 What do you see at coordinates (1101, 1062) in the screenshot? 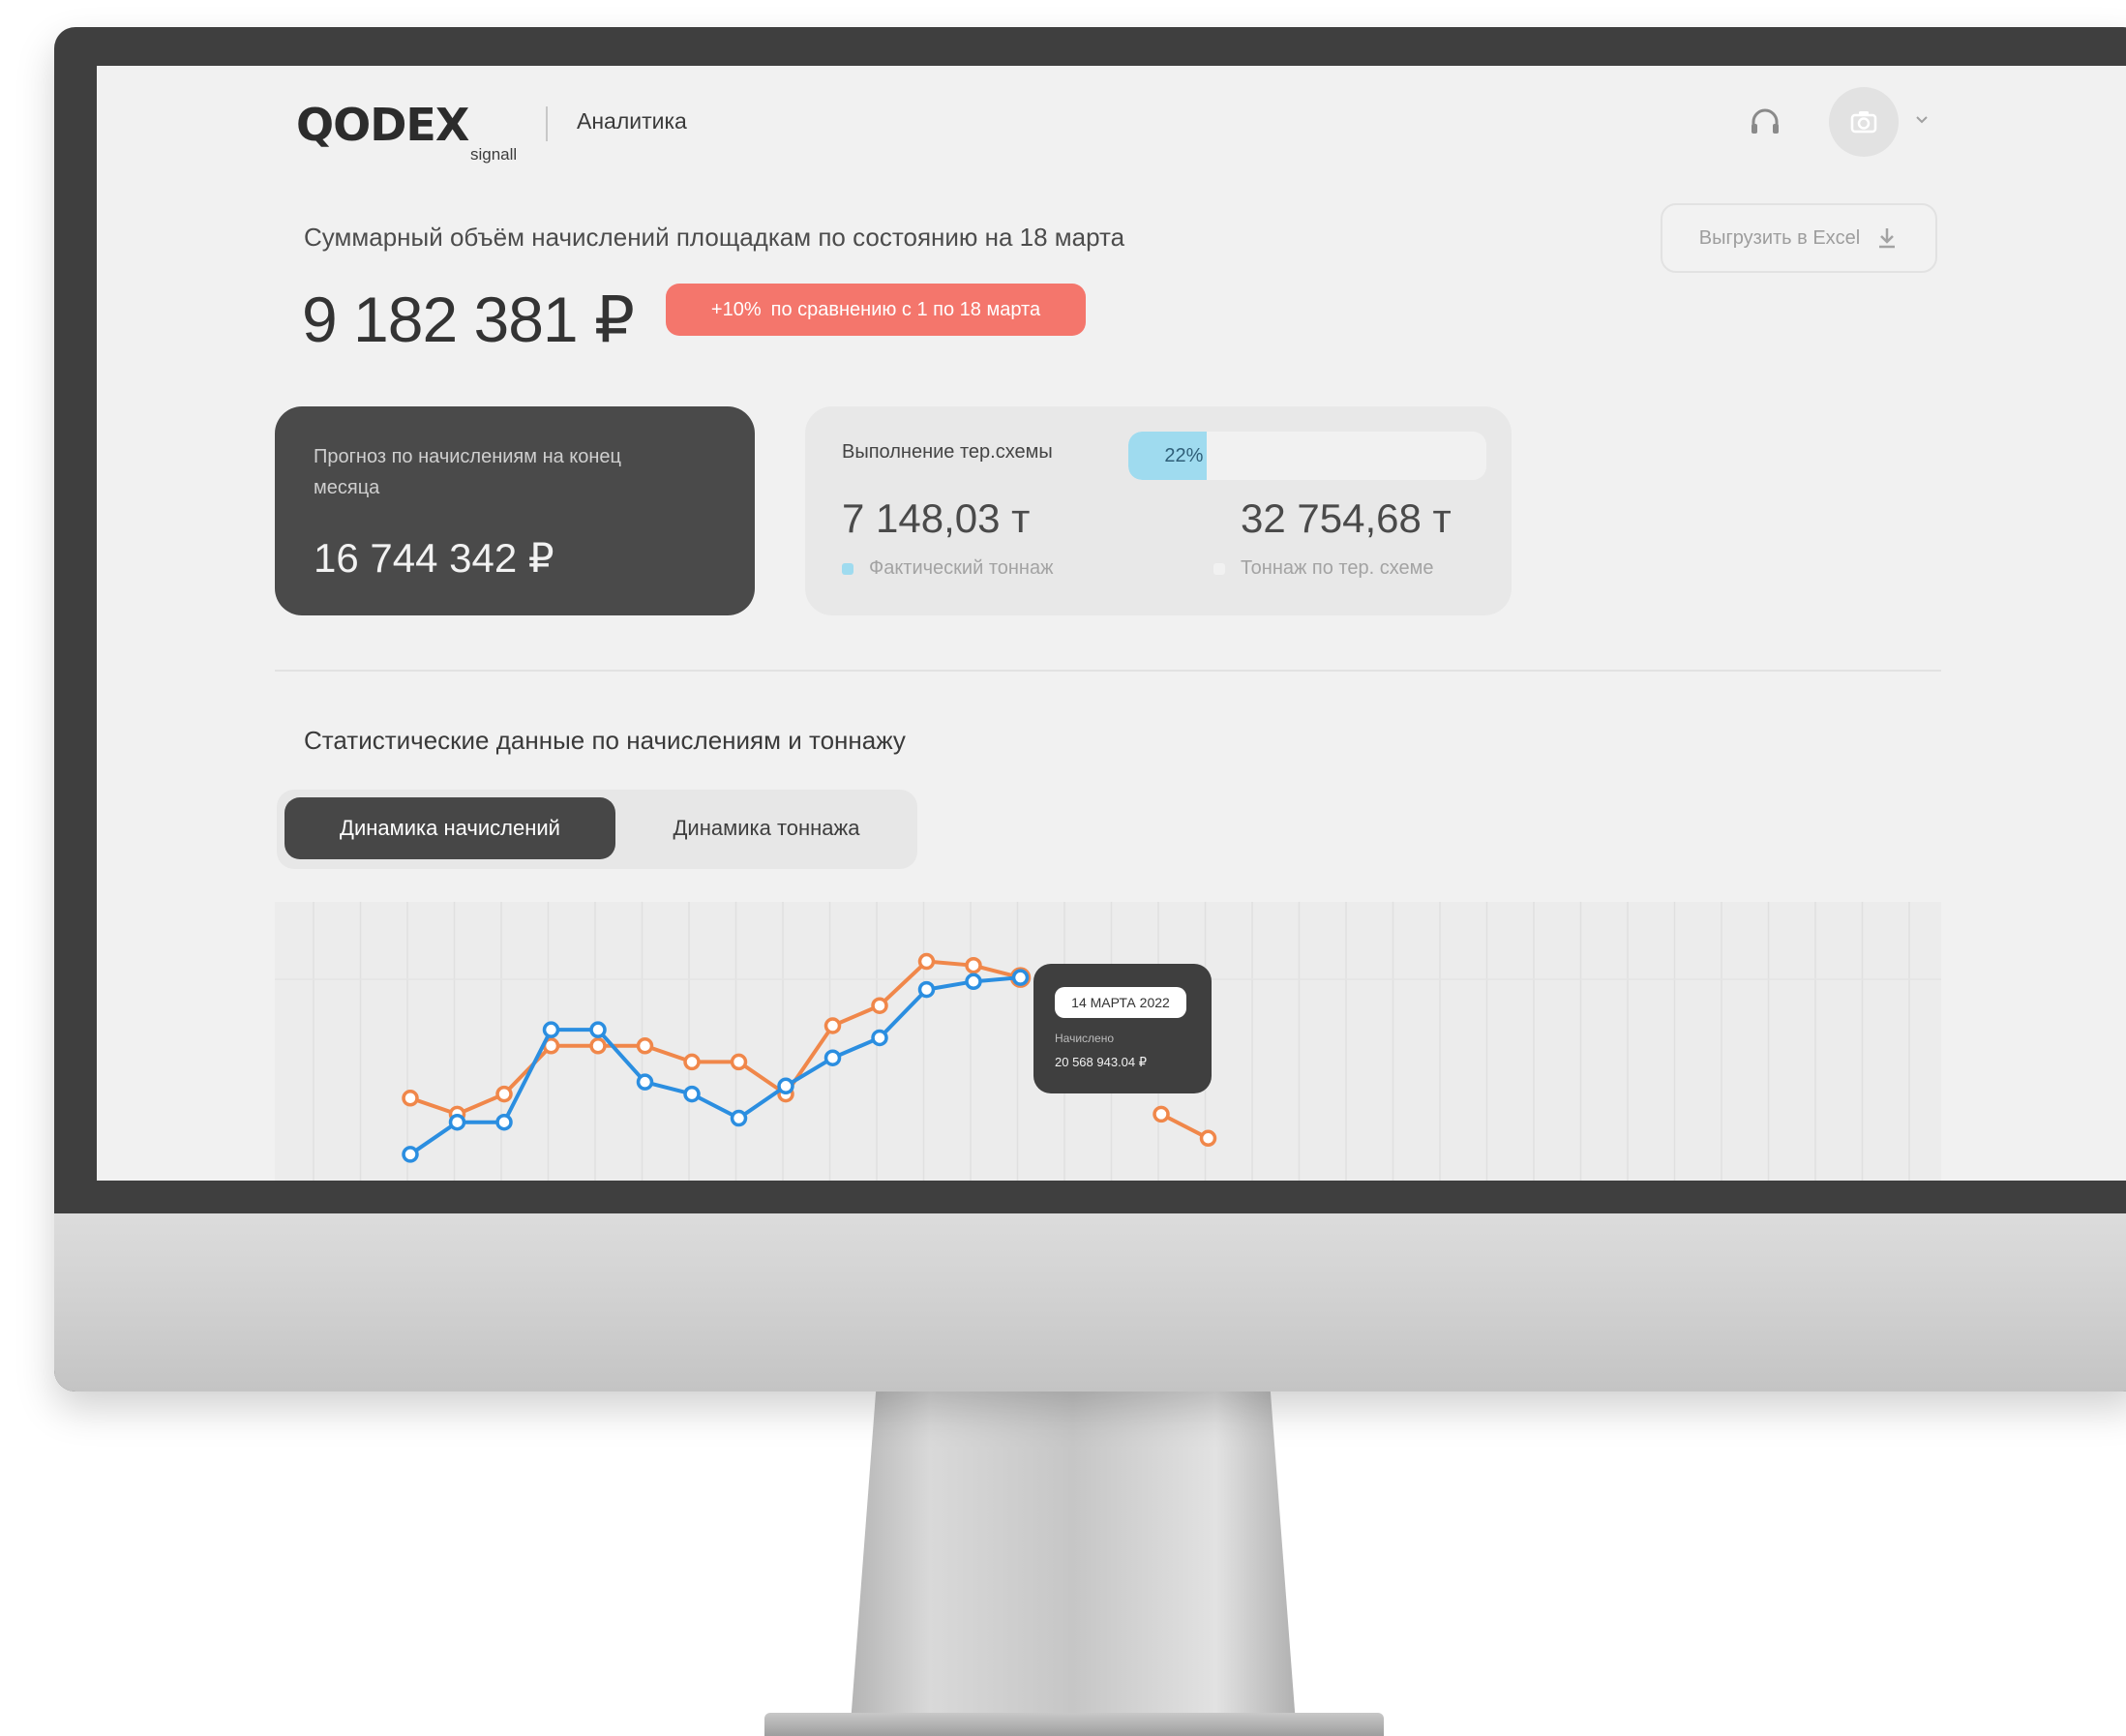
I see `tooltip-value: 20 568 943.04 ₽` at bounding box center [1101, 1062].